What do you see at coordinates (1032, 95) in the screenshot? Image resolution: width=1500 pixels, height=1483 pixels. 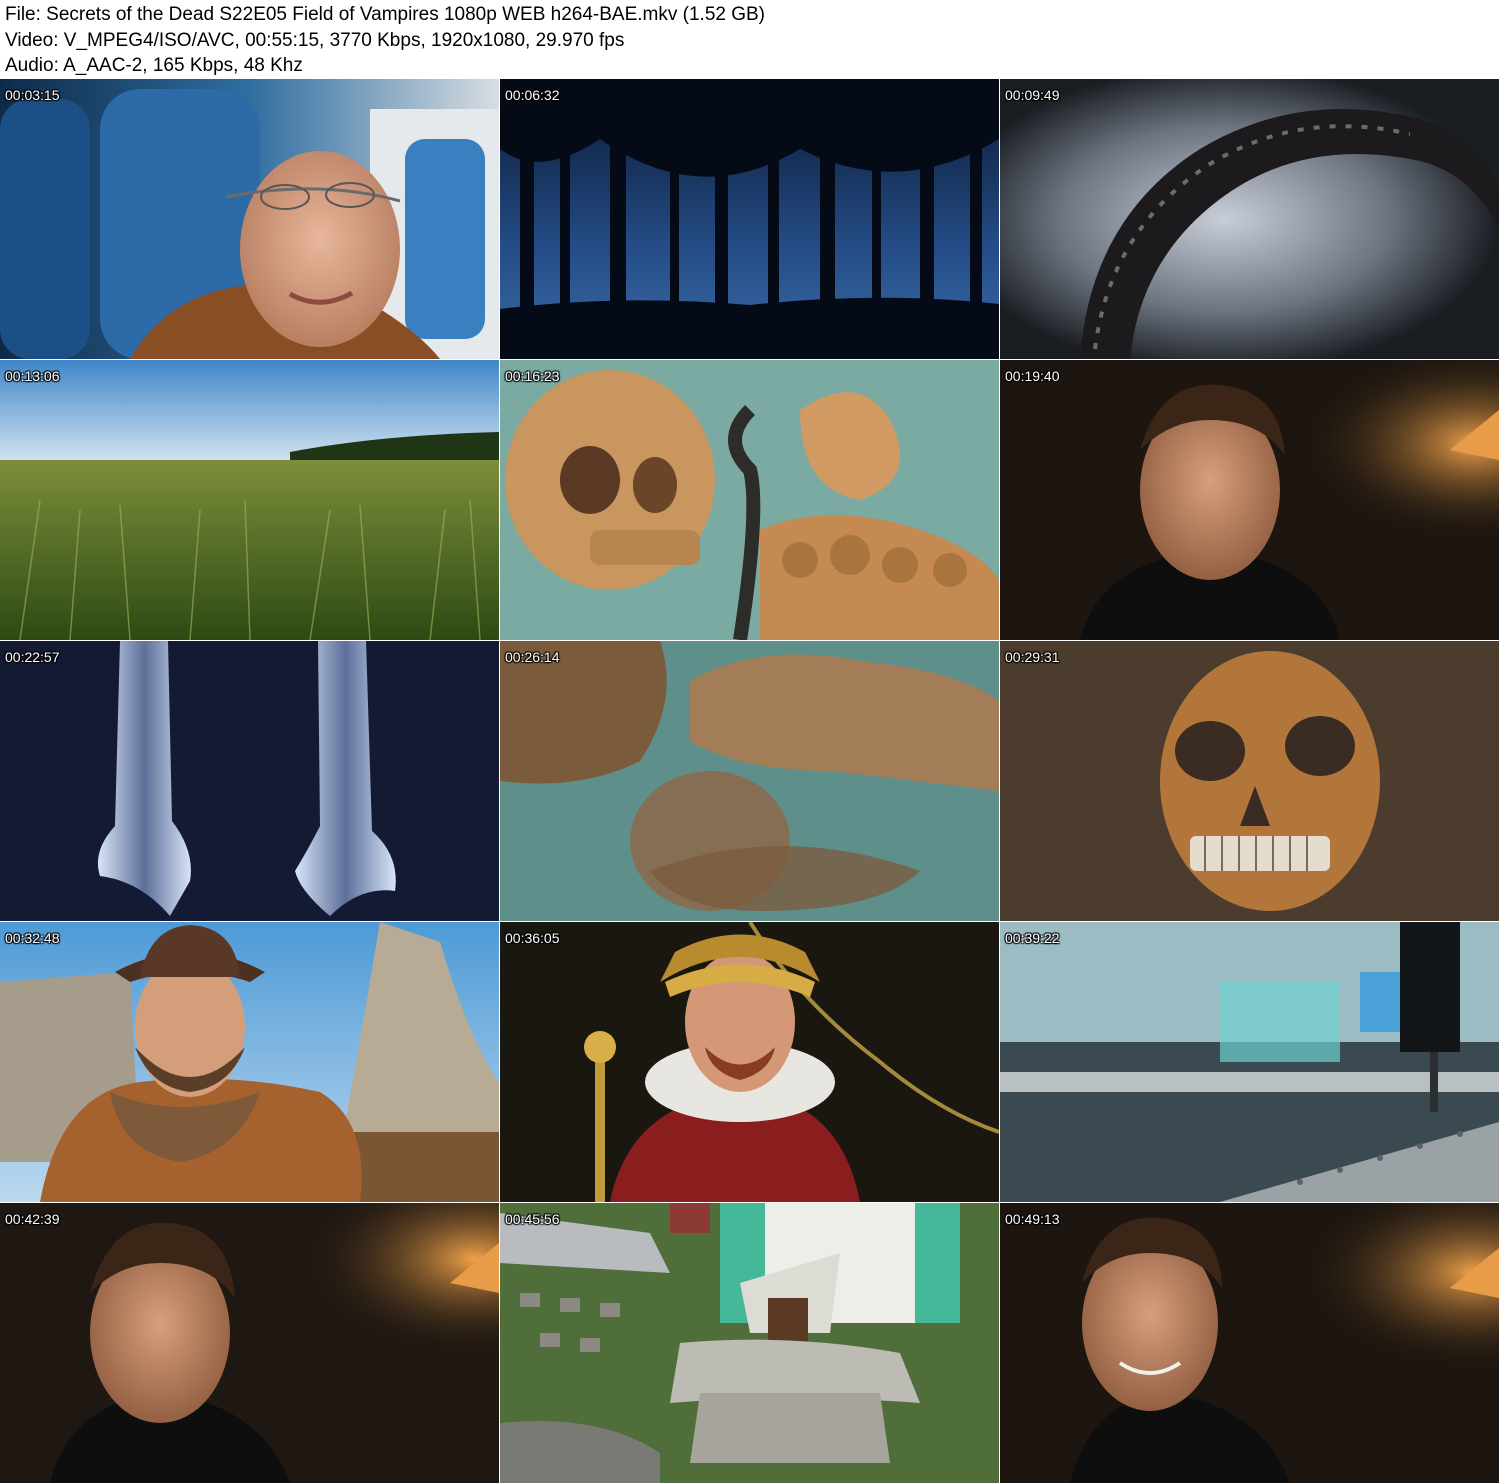 I see `timestamp-label: 00:09:49` at bounding box center [1032, 95].